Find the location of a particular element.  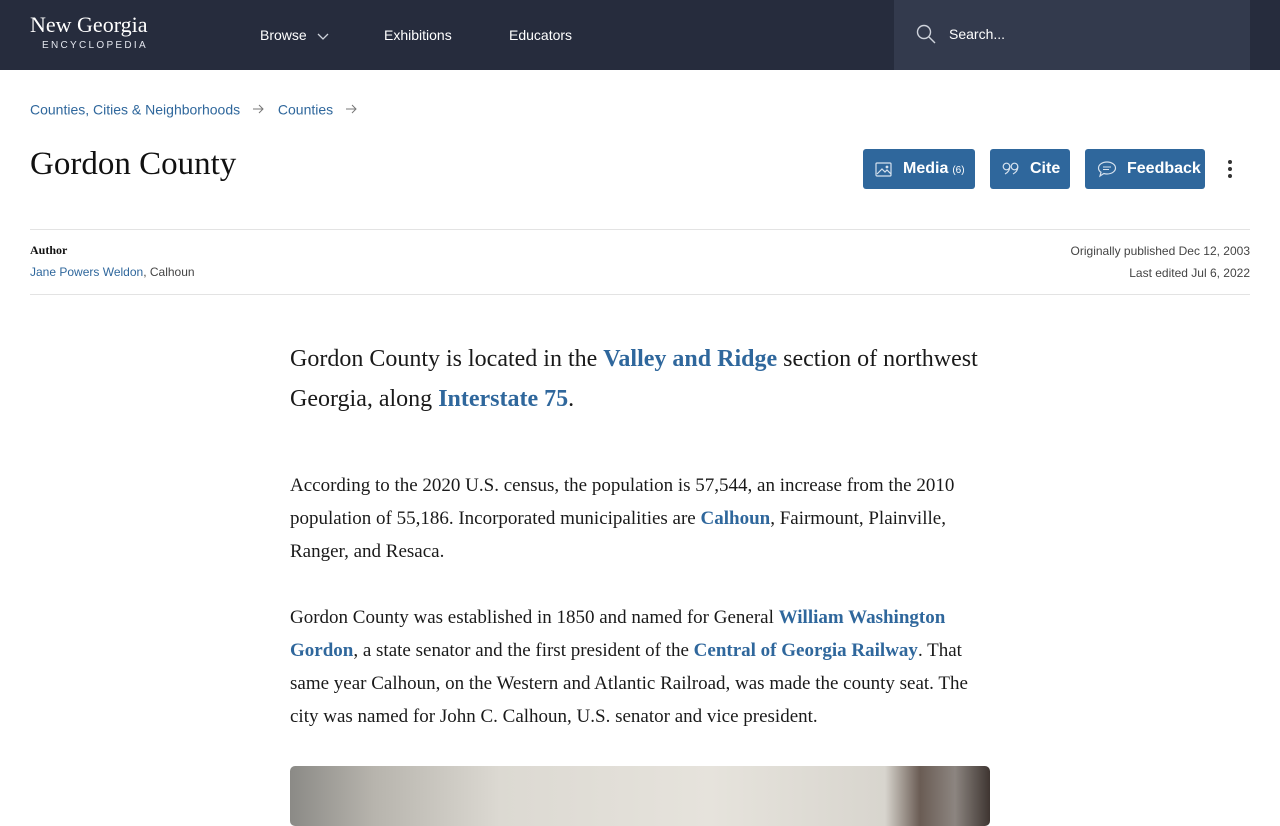

link-valley-and-ridge: Valley and Ridge is located at coordinates (690, 359).